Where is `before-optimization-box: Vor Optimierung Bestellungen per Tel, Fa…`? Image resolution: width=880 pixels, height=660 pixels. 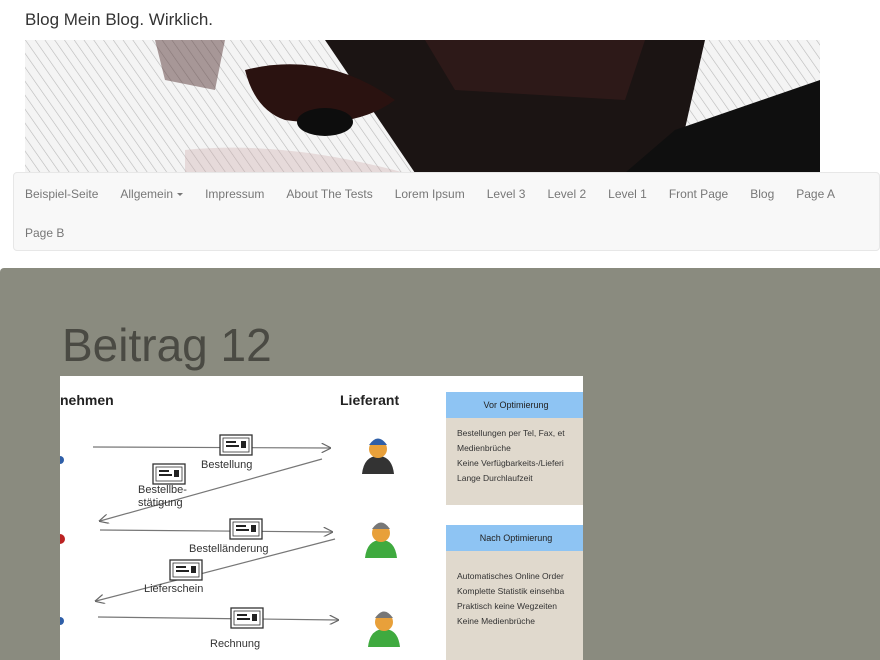
before-optimization-box: Vor Optimierung Bestellungen per Tel, Fa… is located at coordinates (514, 448).